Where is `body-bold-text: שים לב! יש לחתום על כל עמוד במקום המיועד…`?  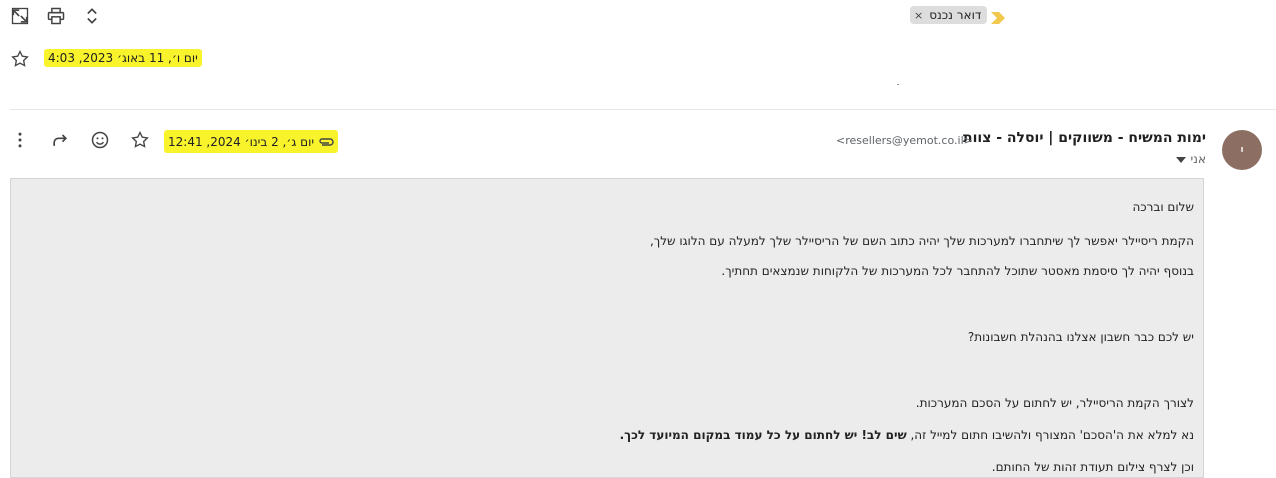
body-bold-text: שים לב! יש לחתום על כל עמוד במקום המיועד… is located at coordinates (763, 435).